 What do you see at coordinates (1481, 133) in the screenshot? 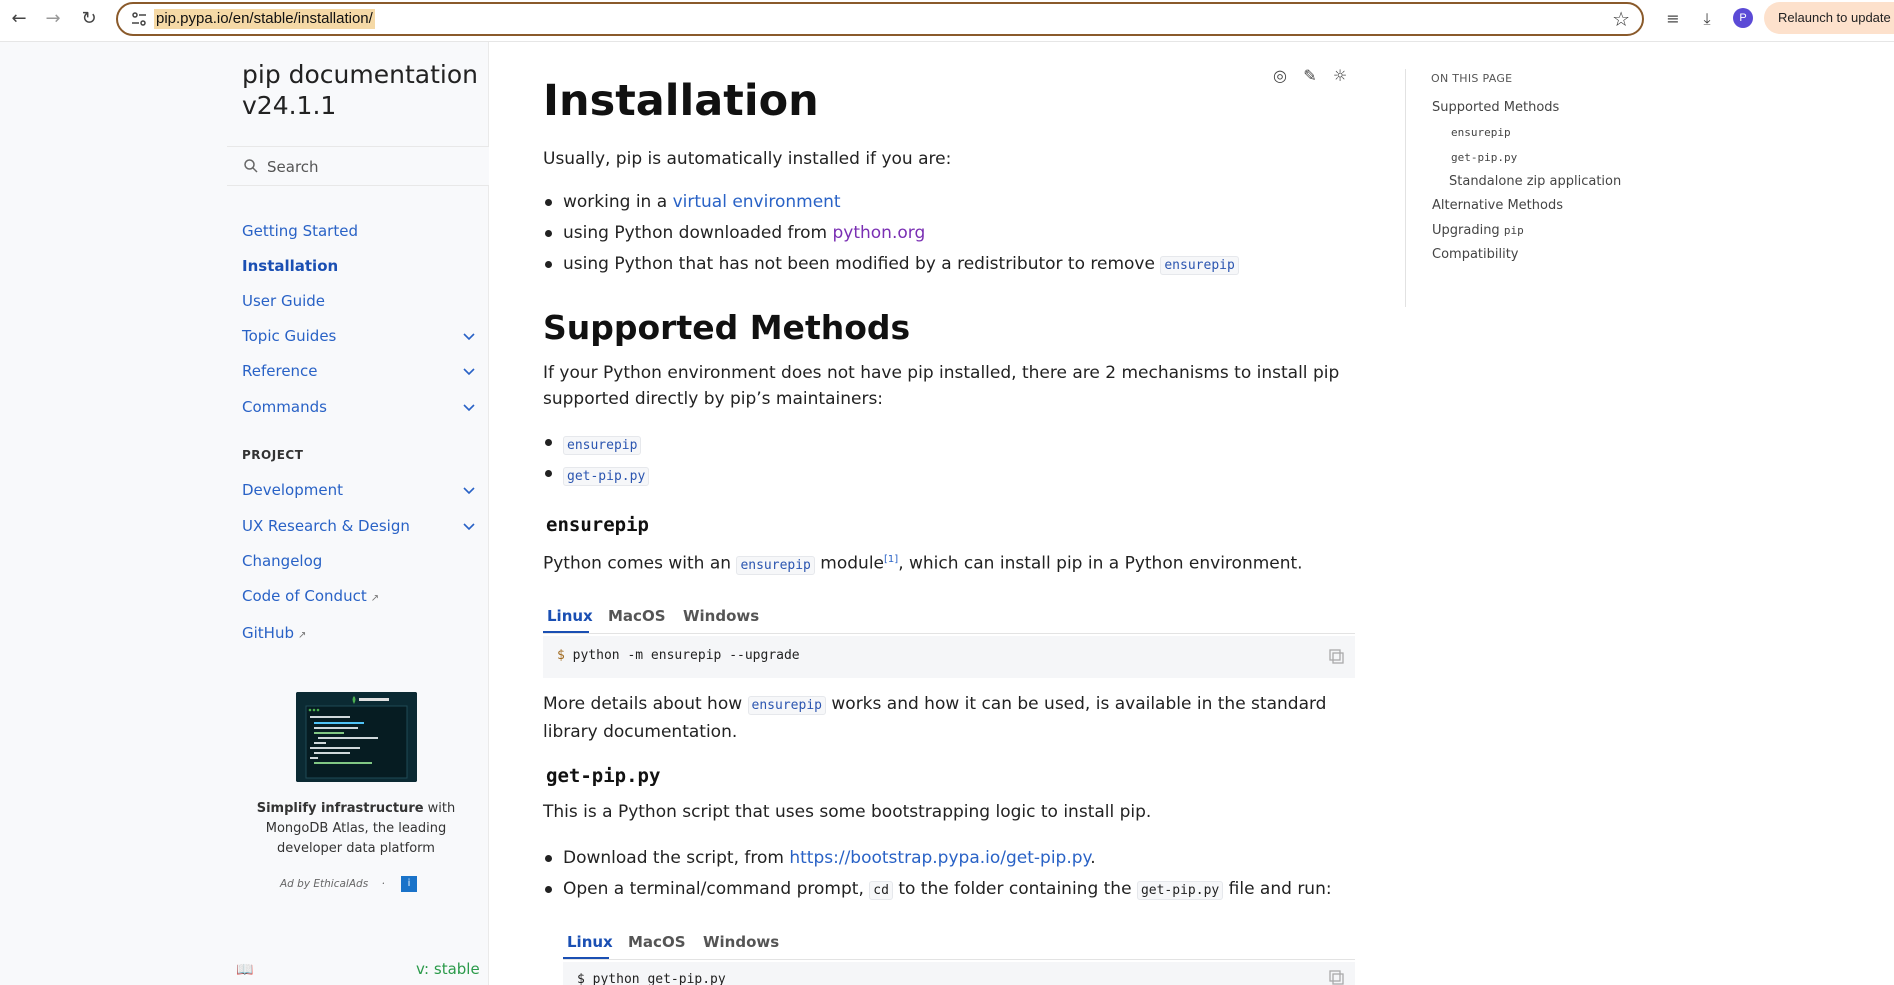
I see `toc-item-ensurepip: ensurepip` at bounding box center [1481, 133].